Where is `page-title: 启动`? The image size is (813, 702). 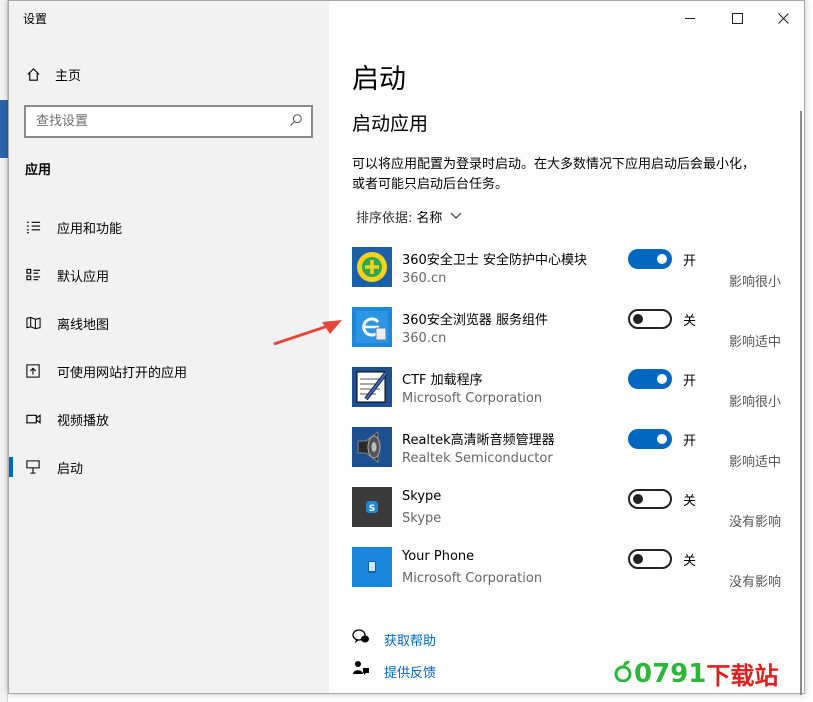
page-title: 启动 is located at coordinates (379, 79).